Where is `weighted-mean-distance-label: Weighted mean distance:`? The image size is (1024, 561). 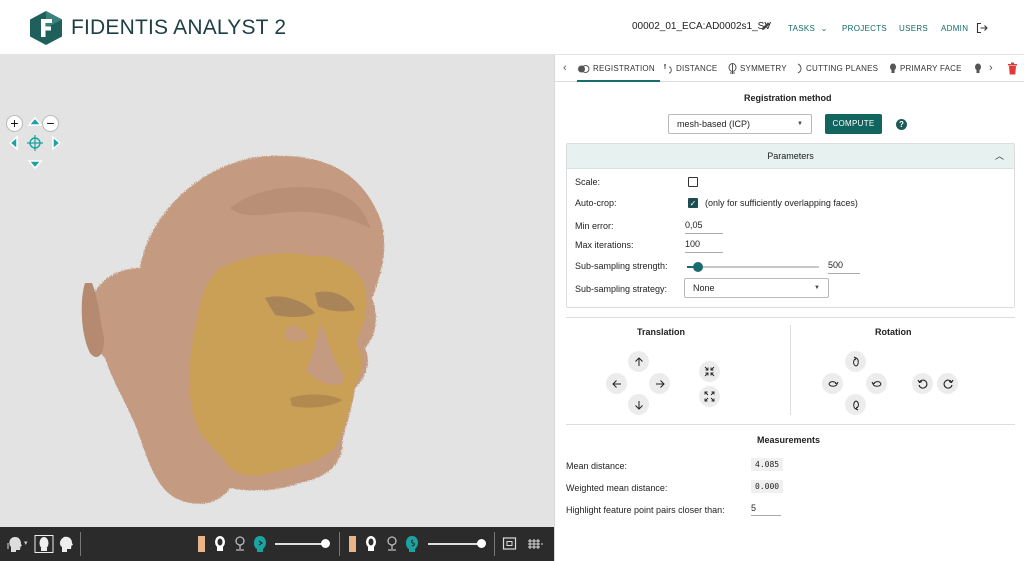 weighted-mean-distance-label: Weighted mean distance: is located at coordinates (617, 488).